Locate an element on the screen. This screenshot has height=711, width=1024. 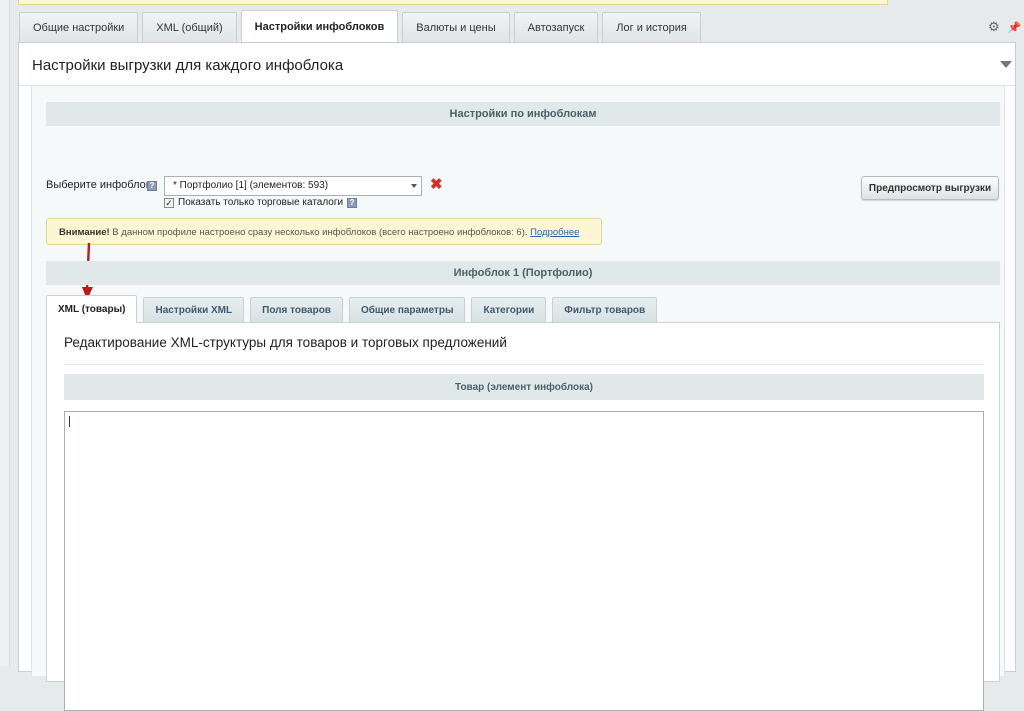
trade-catalog-checkbox-label: Показать только торговые каталоги is located at coordinates (261, 202).